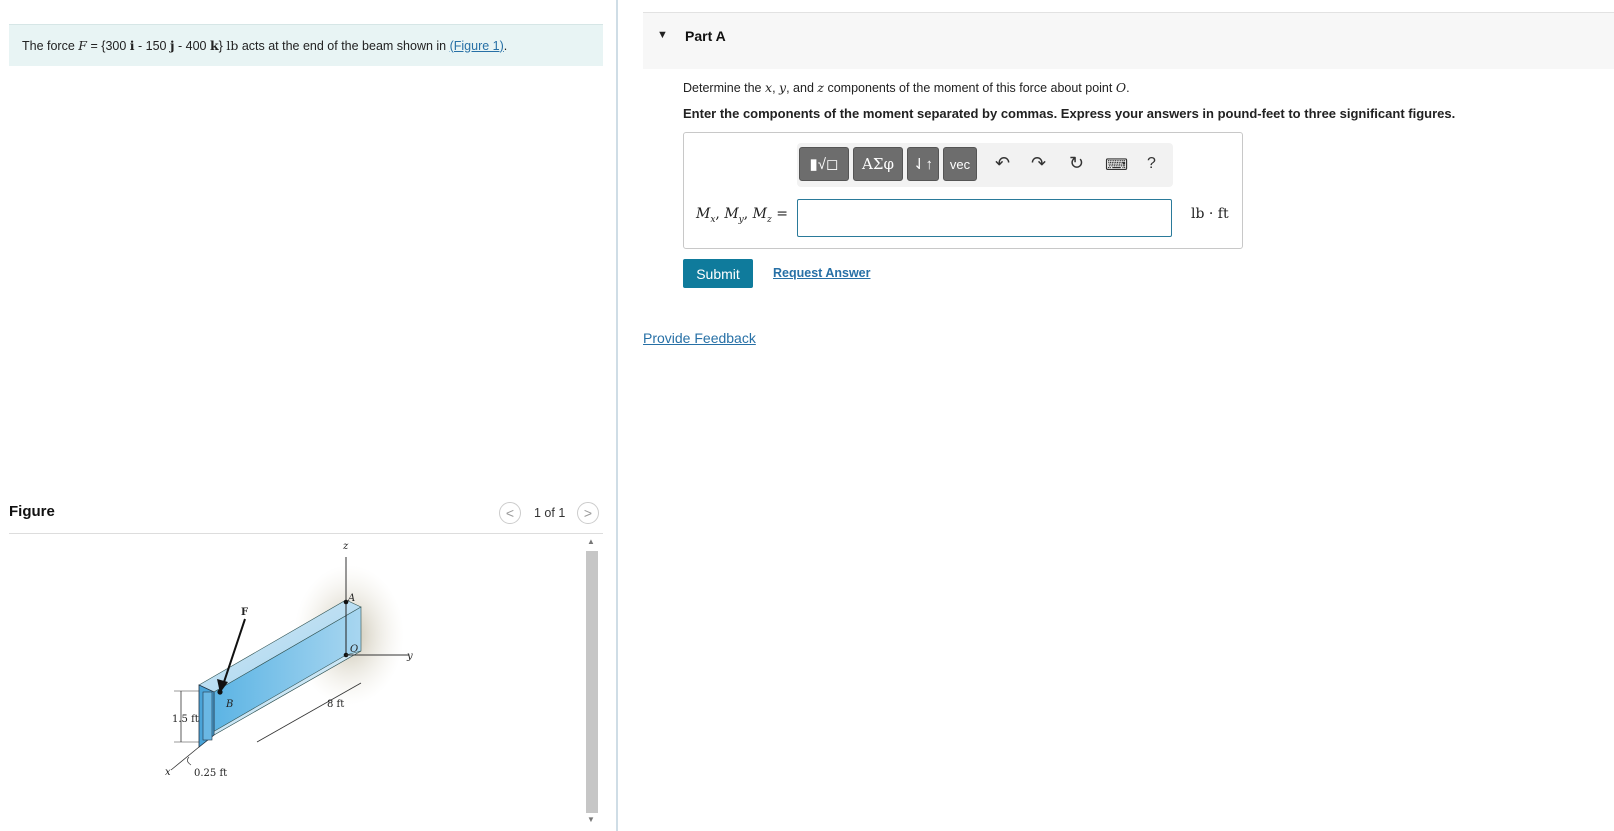 The image size is (1614, 831). Describe the element at coordinates (960, 164) in the screenshot. I see `vector-button: vec` at that location.